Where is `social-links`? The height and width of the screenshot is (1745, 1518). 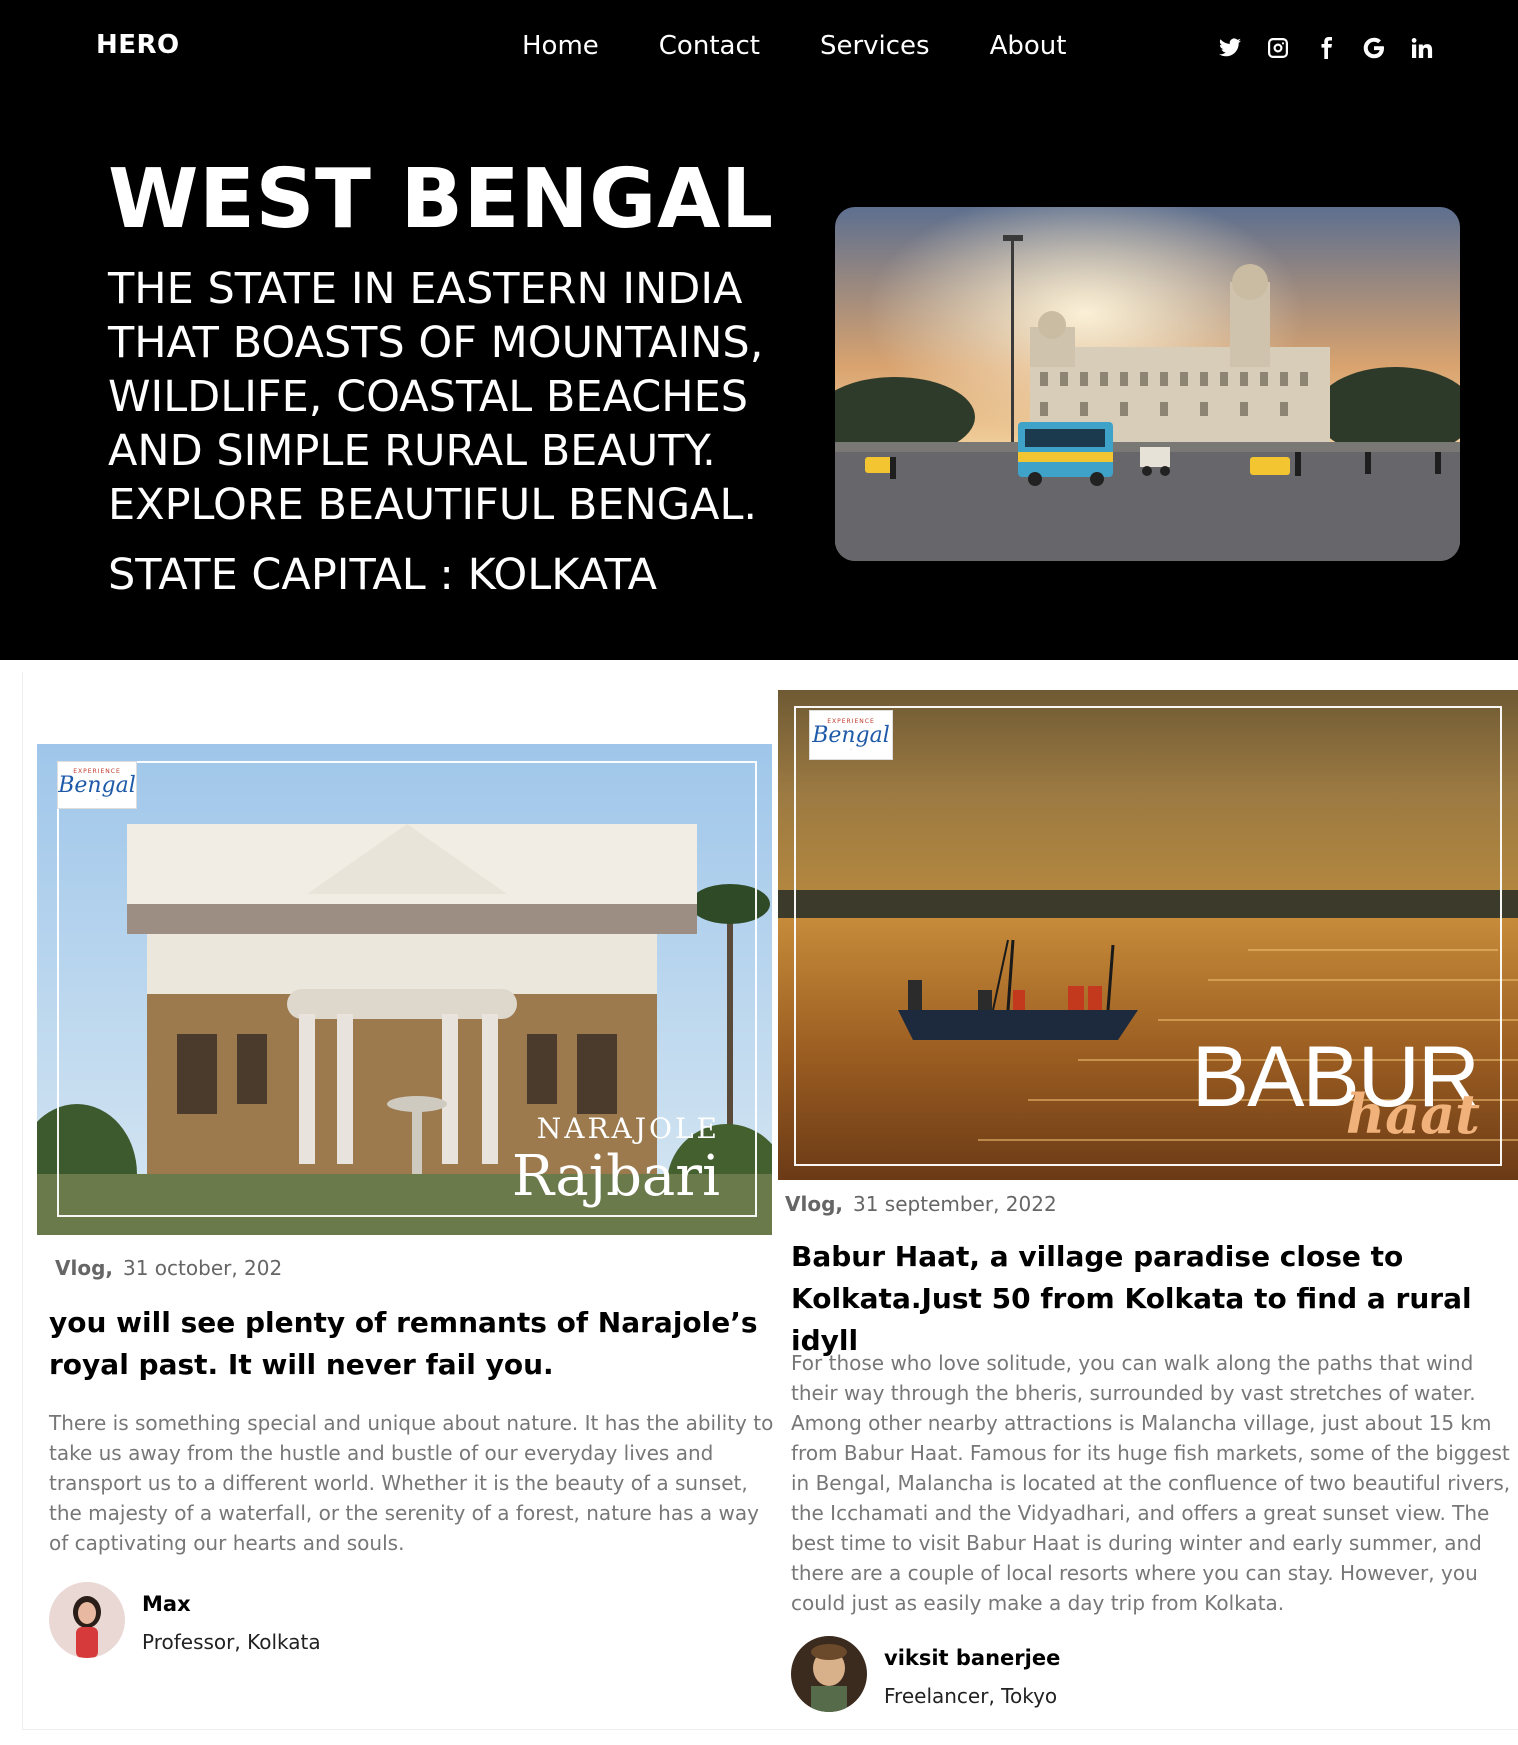 social-links is located at coordinates (1326, 48).